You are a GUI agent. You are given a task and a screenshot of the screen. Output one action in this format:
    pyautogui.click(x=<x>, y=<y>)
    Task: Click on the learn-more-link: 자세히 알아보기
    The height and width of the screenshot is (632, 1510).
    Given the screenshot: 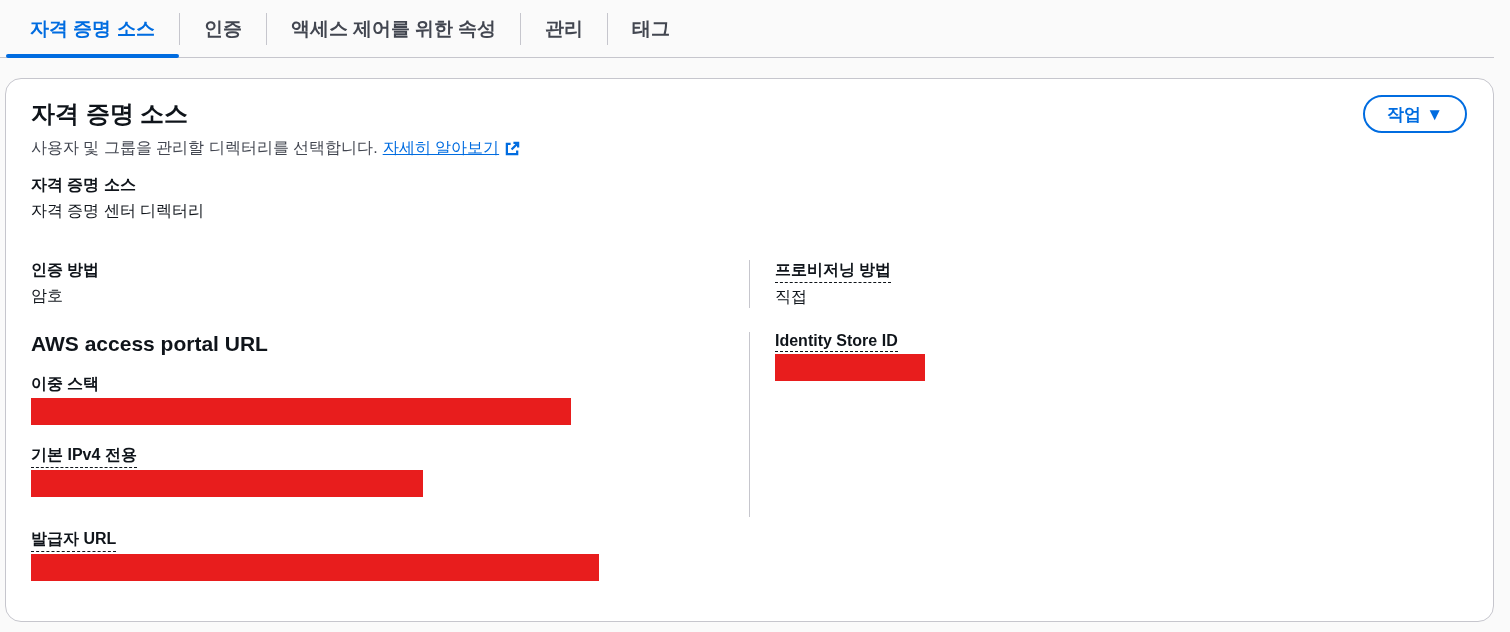 What is the action you would take?
    pyautogui.click(x=451, y=148)
    